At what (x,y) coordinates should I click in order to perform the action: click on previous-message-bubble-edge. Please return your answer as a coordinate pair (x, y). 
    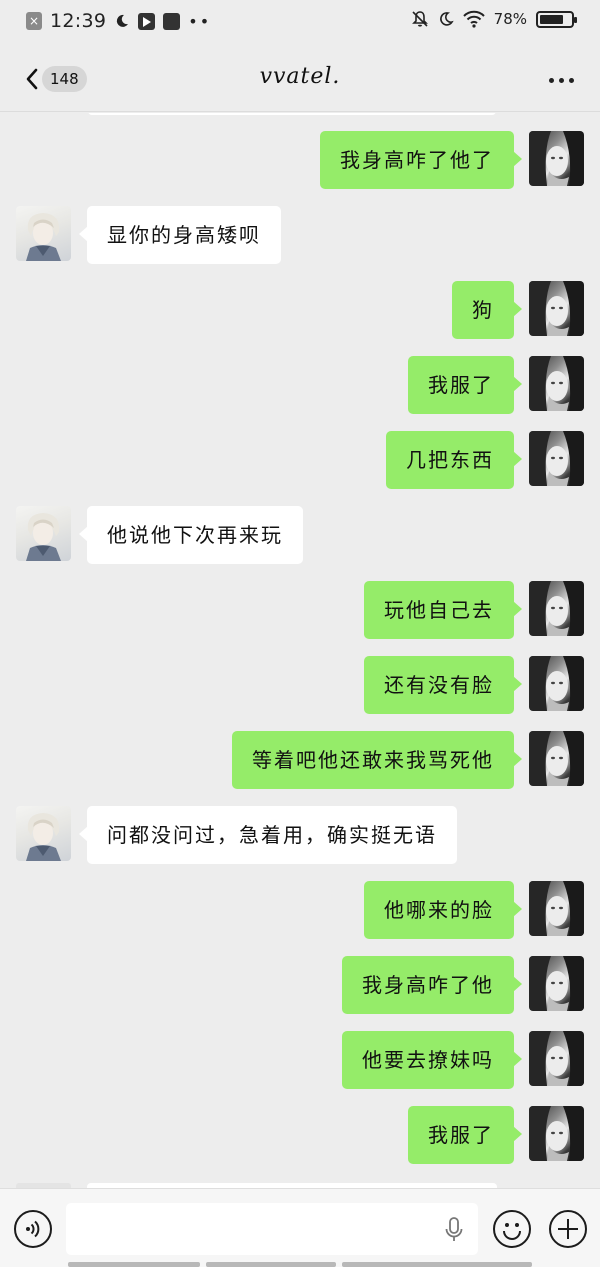
    Looking at the image, I should click on (292, 114).